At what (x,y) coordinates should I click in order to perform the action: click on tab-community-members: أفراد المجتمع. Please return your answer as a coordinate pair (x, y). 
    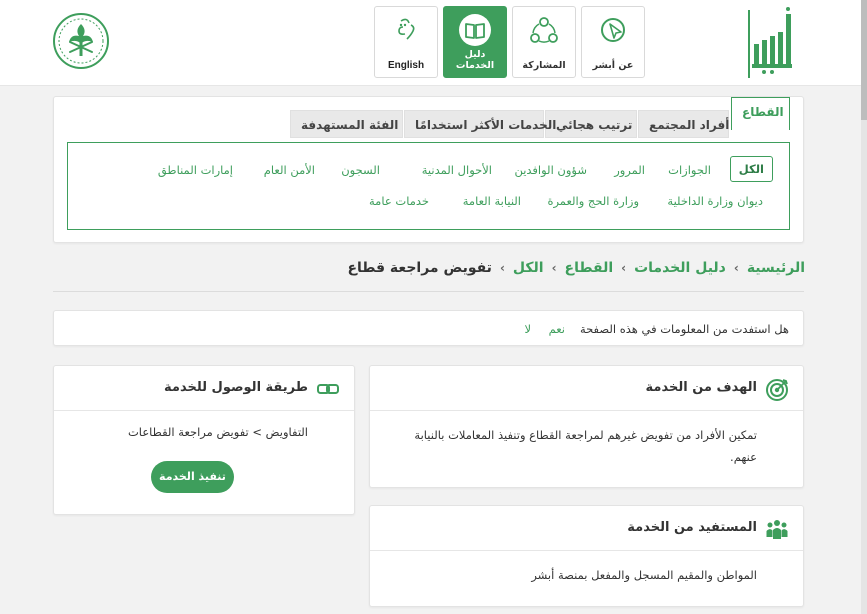
    Looking at the image, I should click on (683, 124).